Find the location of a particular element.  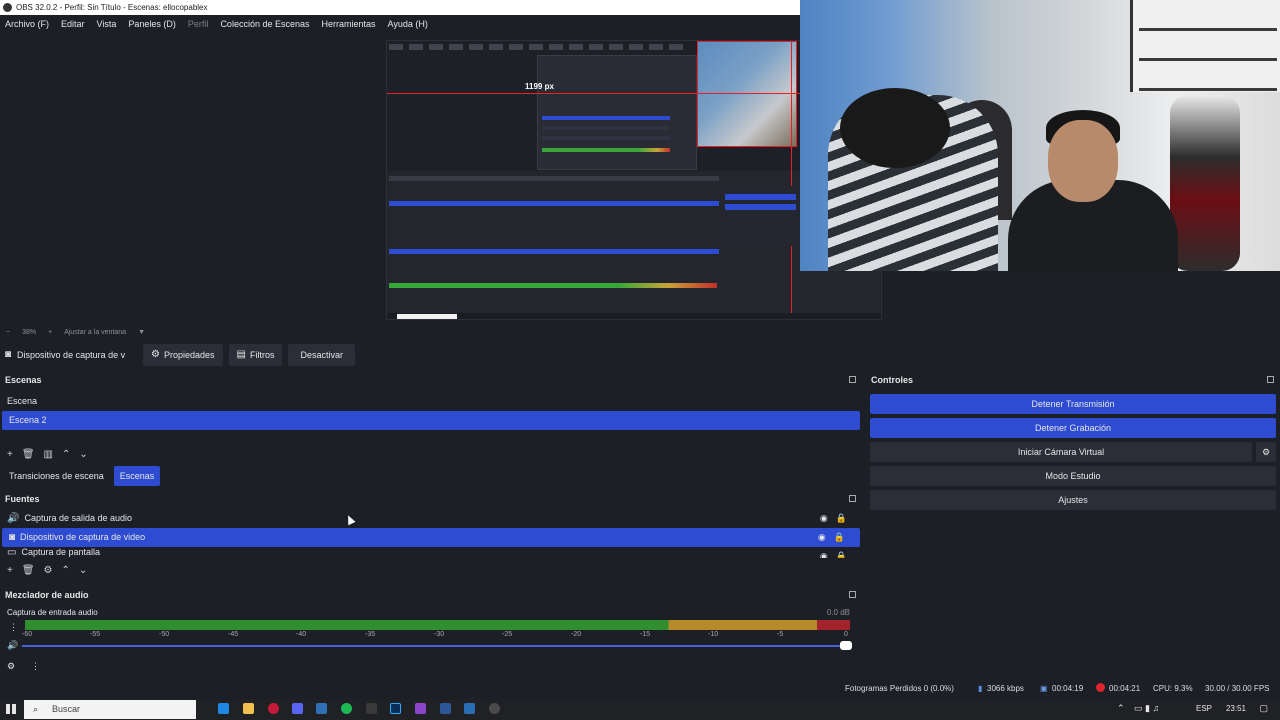

mixer-settings-icon: ⚙ is located at coordinates (11, 666).